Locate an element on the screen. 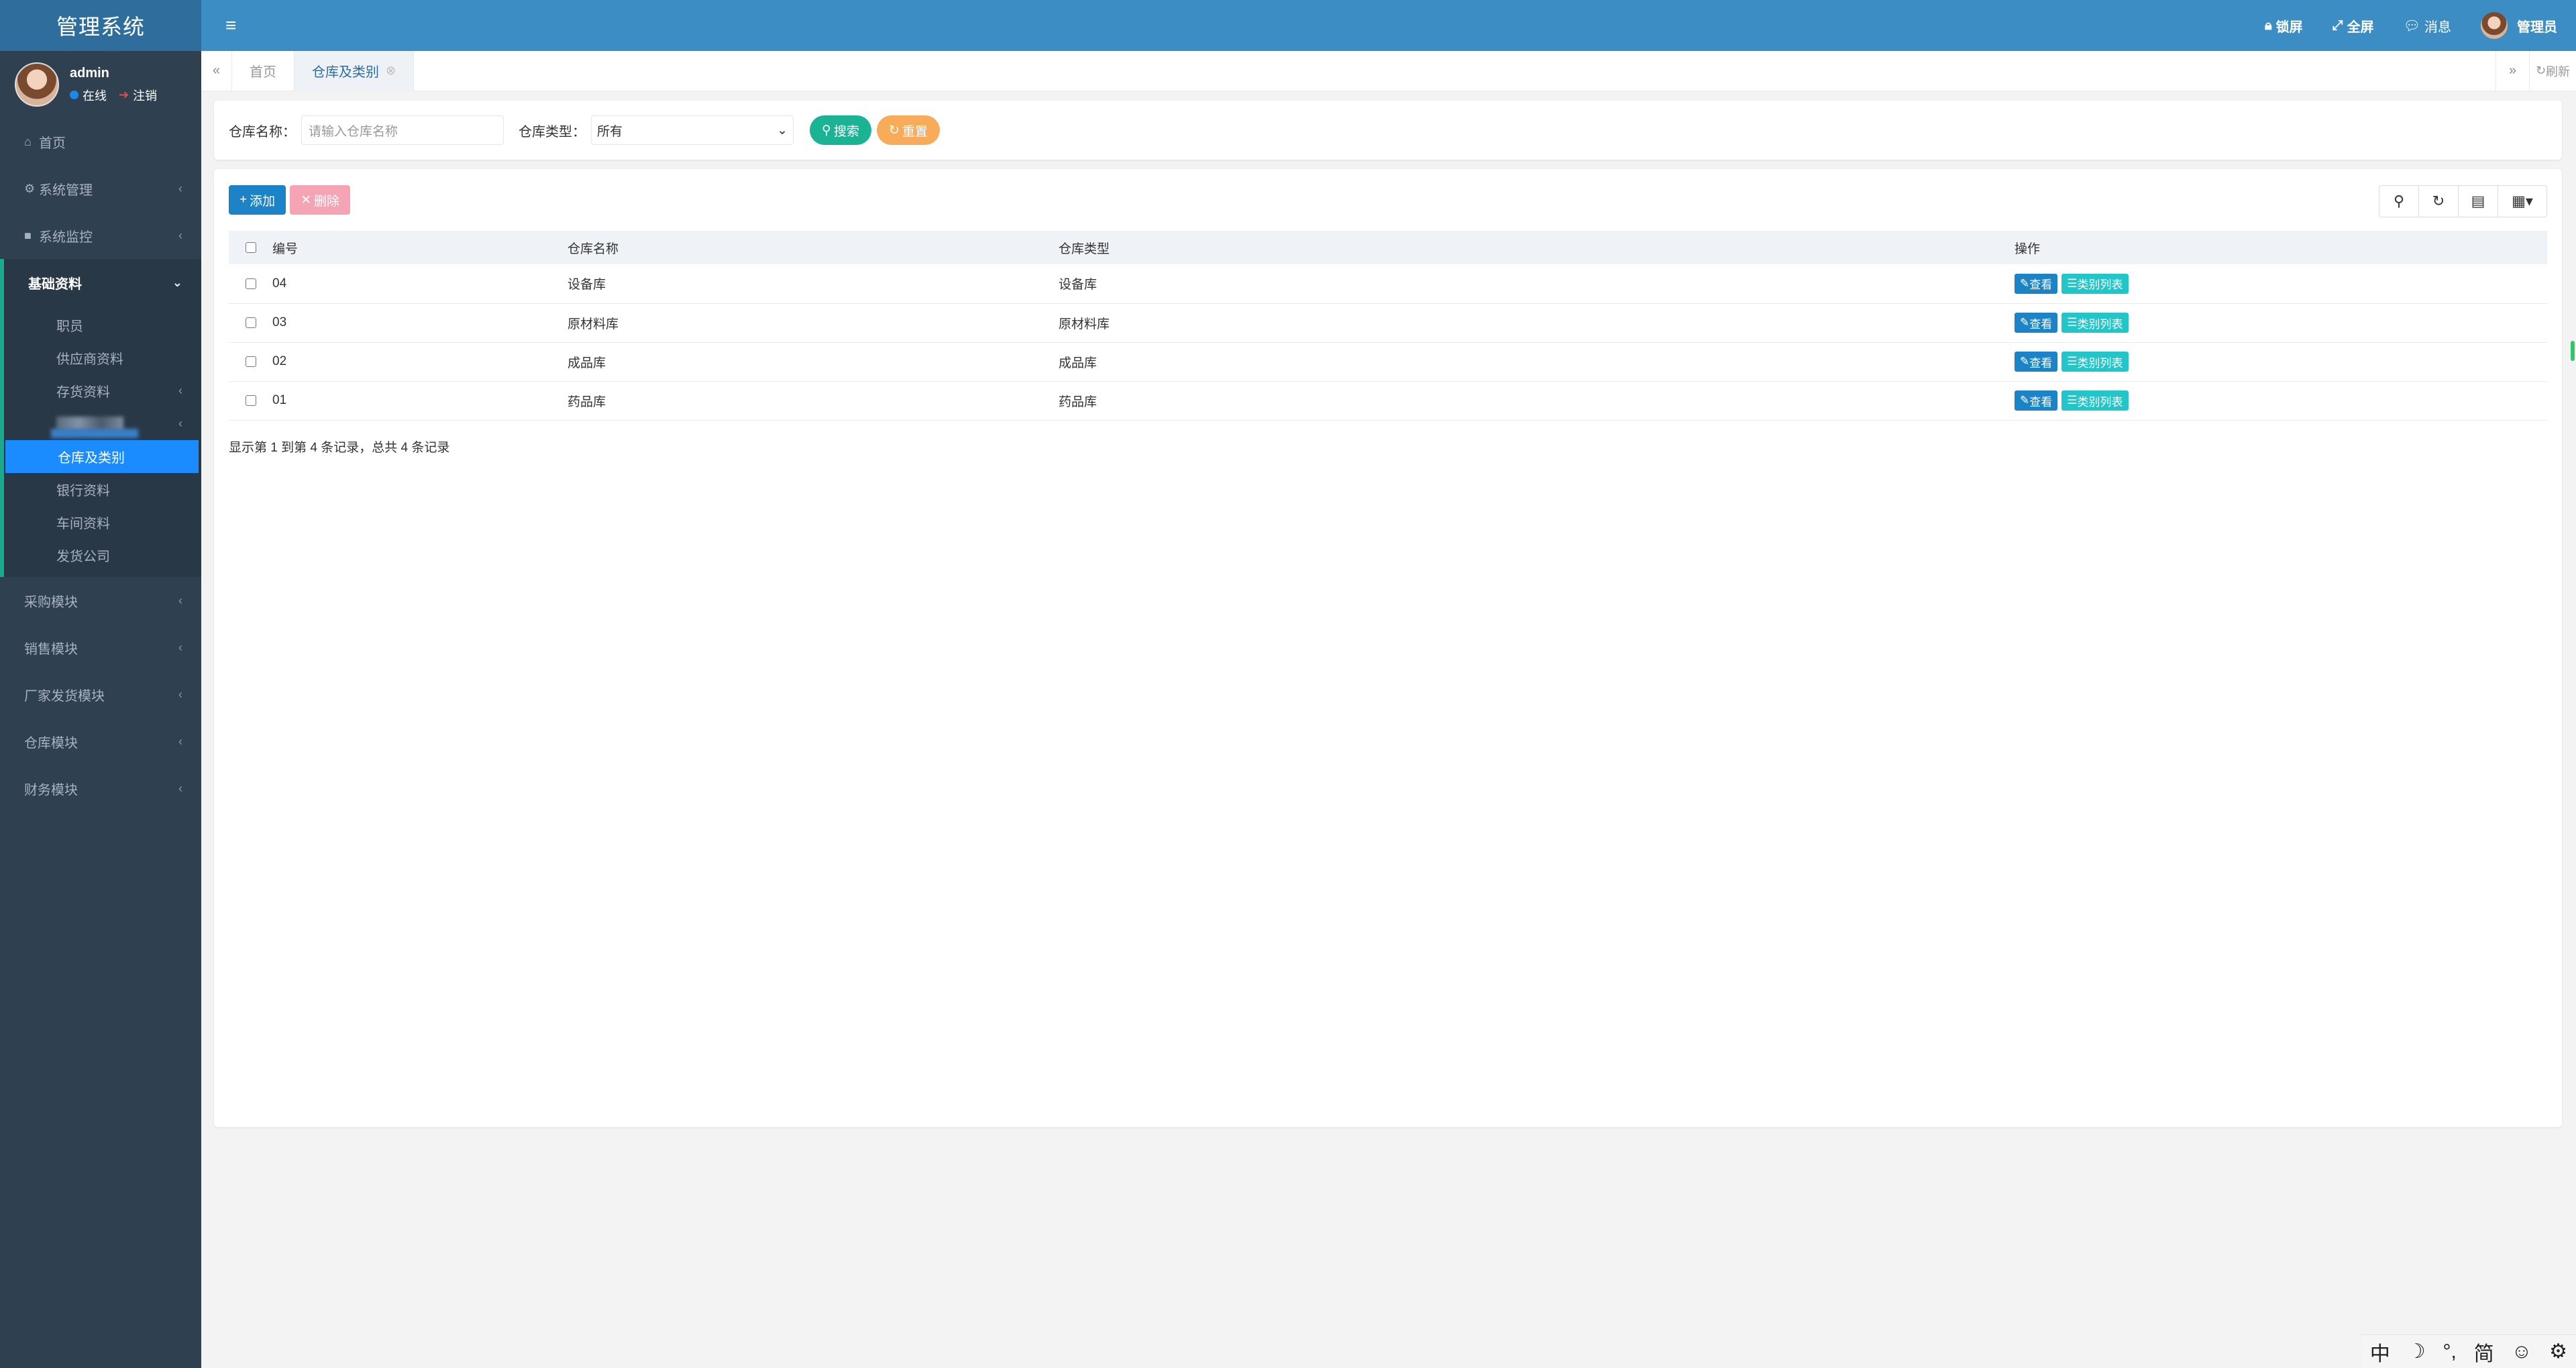 This screenshot has width=2576, height=1368. tabs-bar: « 首页 仓库及类别 ⊗ » ↻ 刷新 is located at coordinates (1388, 70).